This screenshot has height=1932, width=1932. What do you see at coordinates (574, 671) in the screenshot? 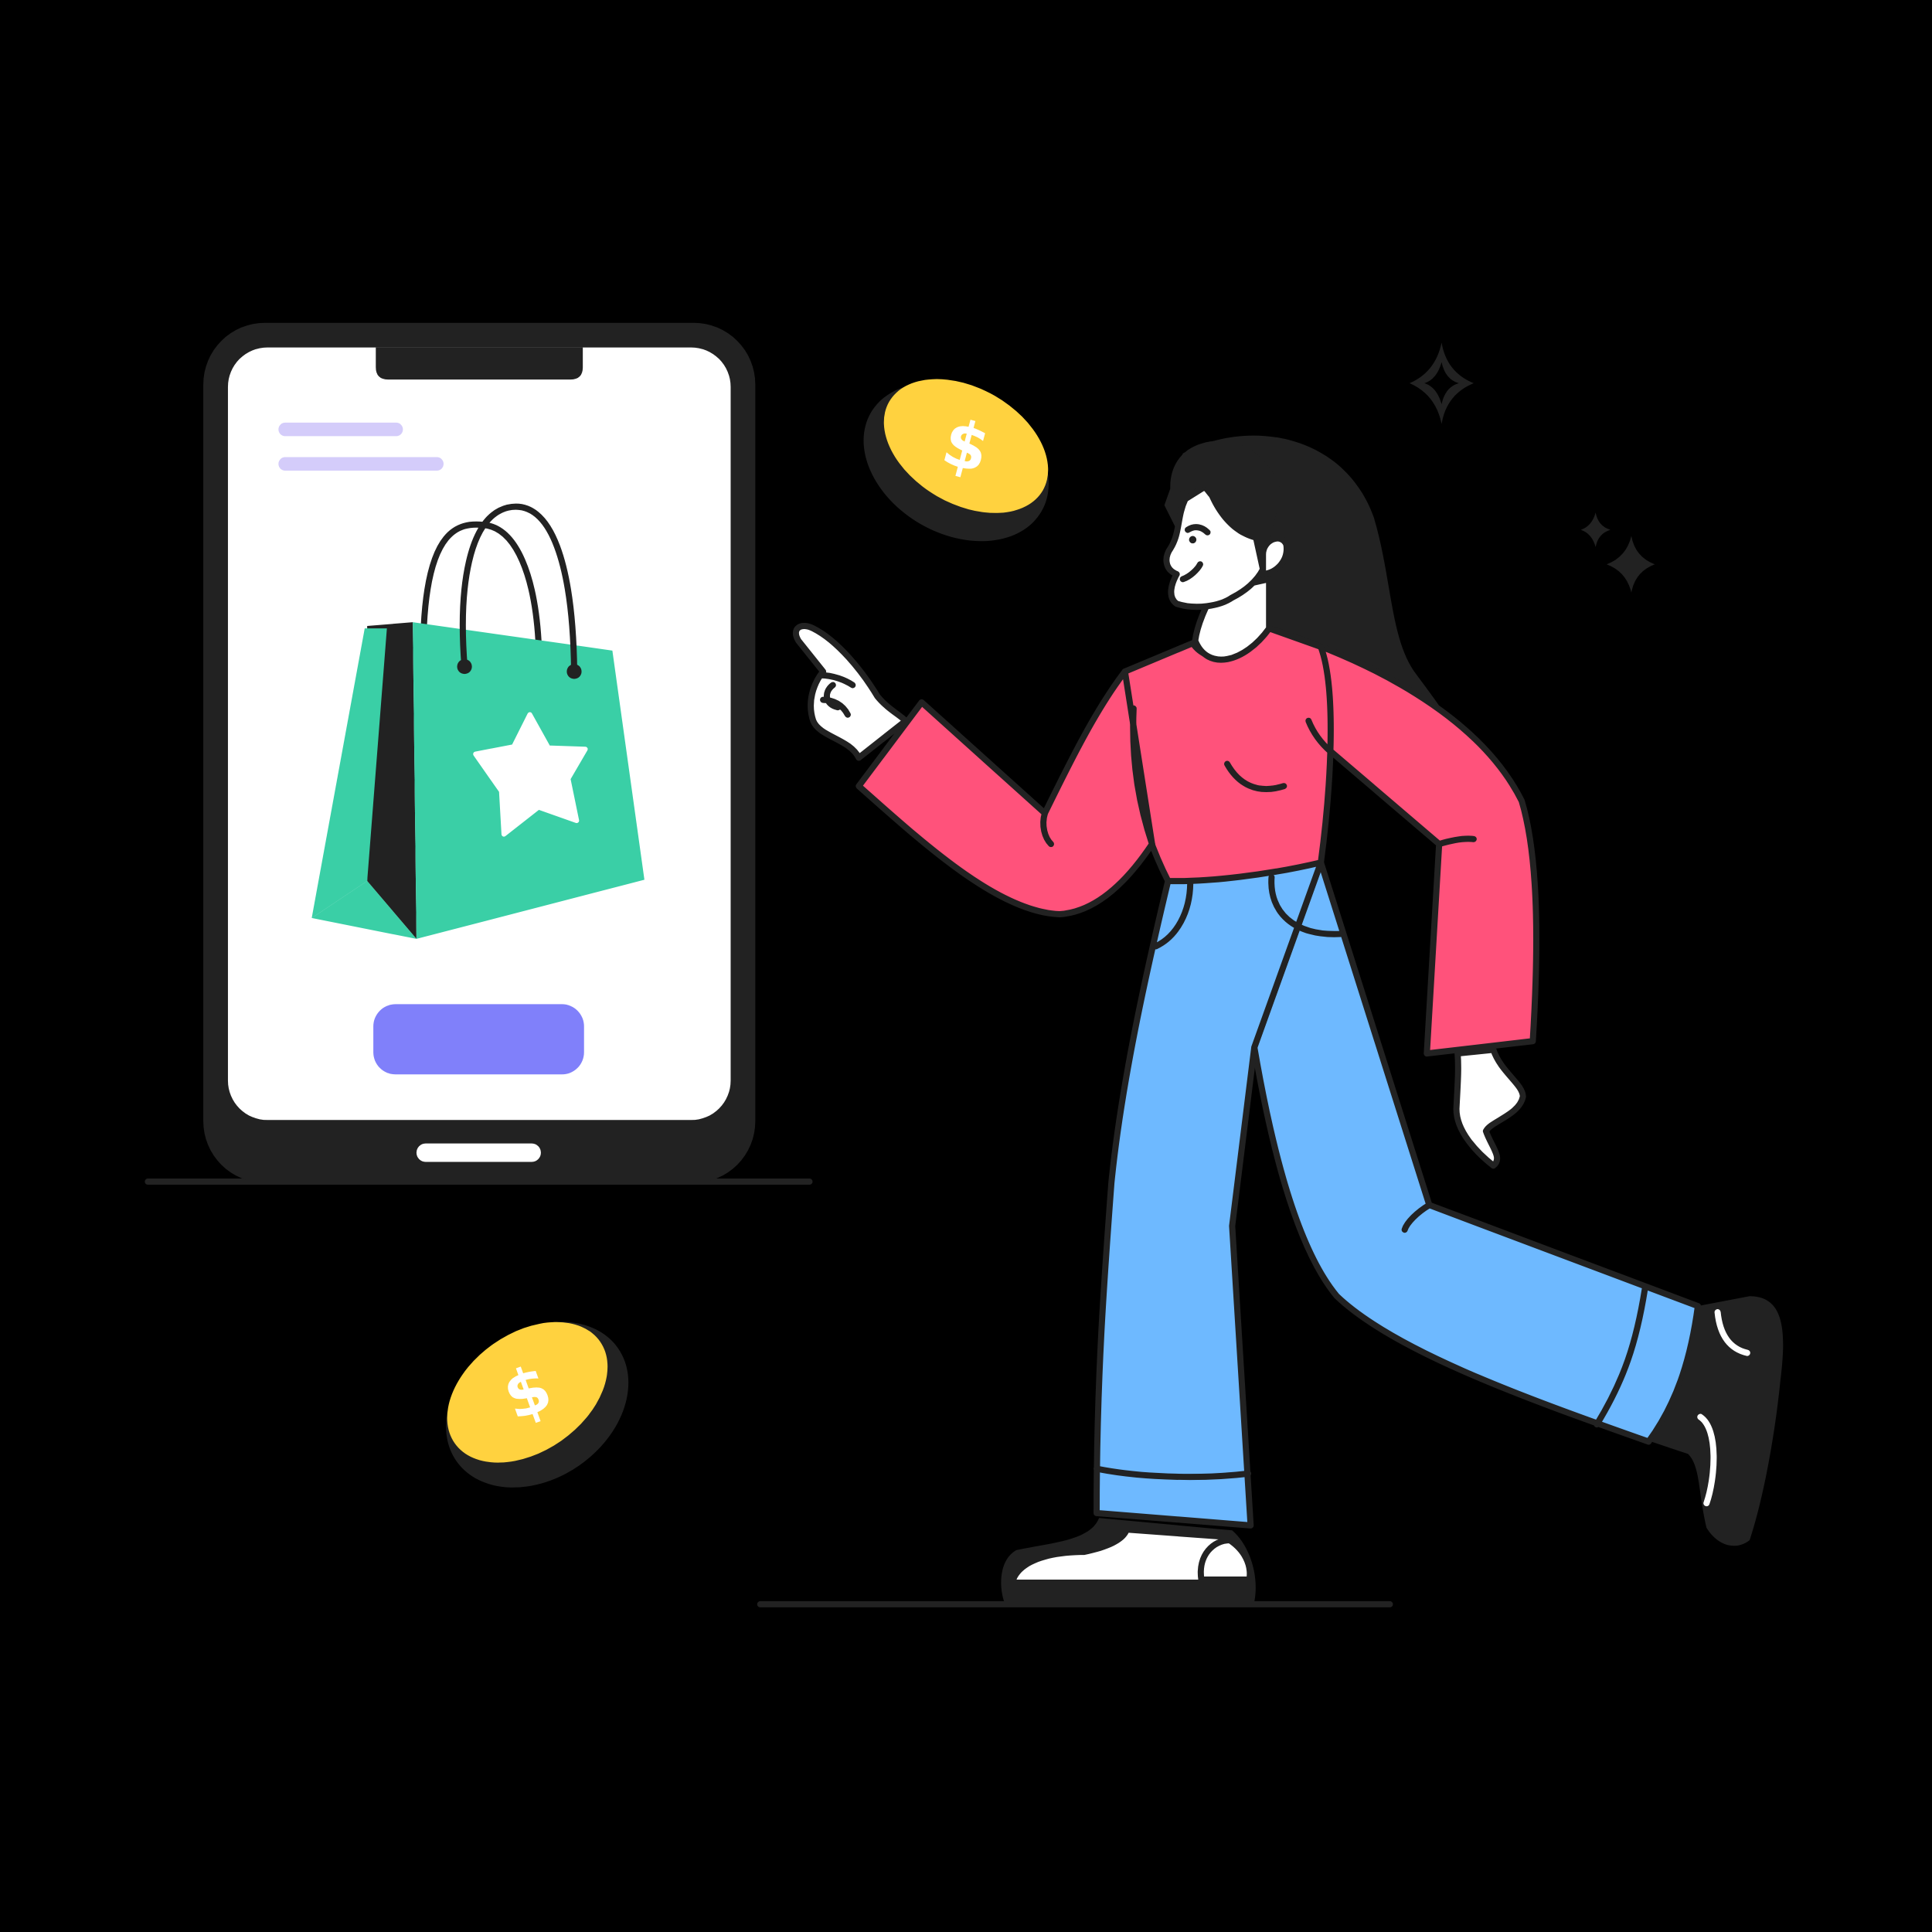
I see `handle-rivet-right` at bounding box center [574, 671].